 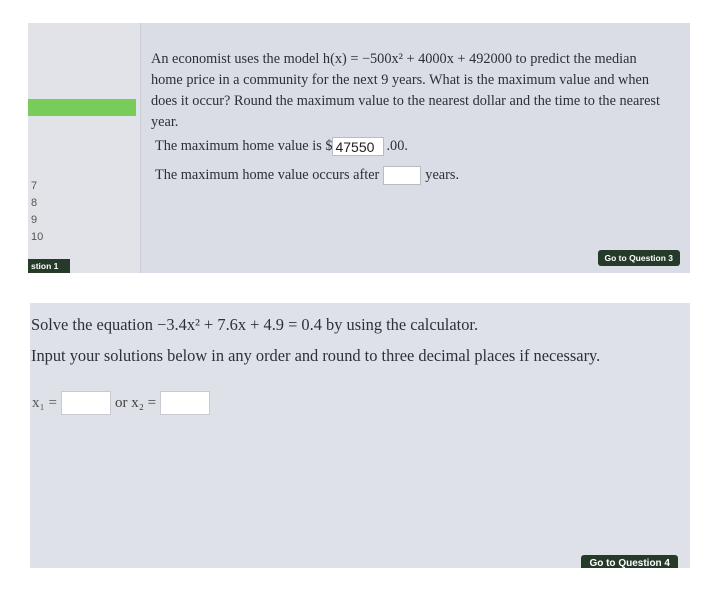 What do you see at coordinates (135, 402) in the screenshot?
I see `x2-label: or x₂ =` at bounding box center [135, 402].